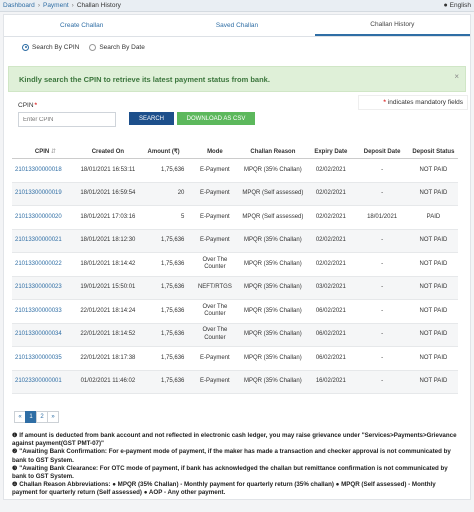 This screenshot has width=474, height=512. Describe the element at coordinates (93, 47) in the screenshot. I see `radio-unselected-icon` at that location.